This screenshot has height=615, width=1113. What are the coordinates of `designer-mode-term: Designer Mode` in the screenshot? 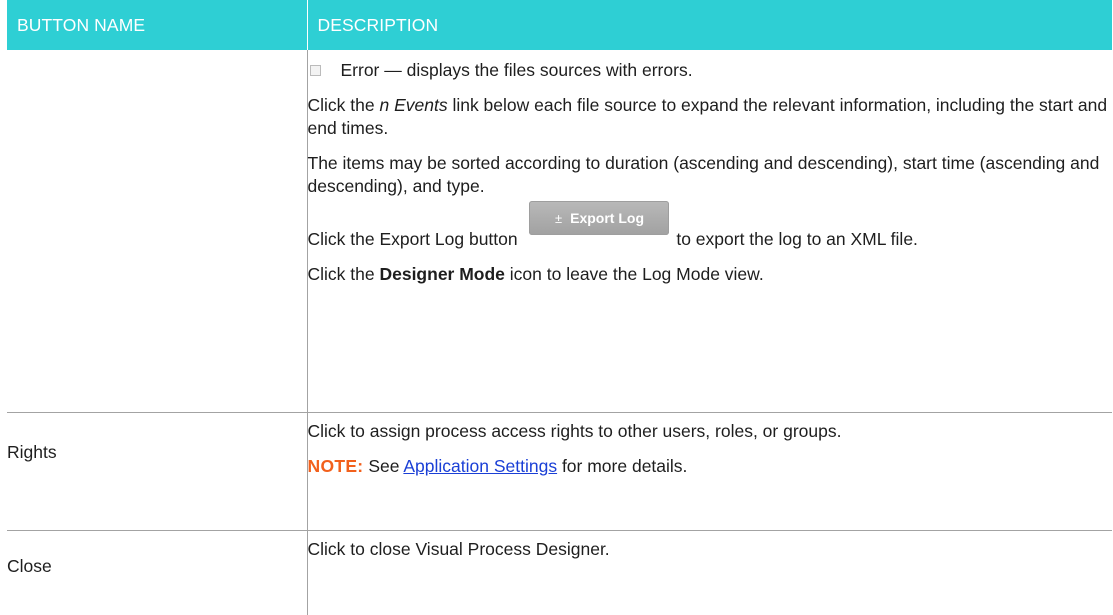 It's located at (441, 274).